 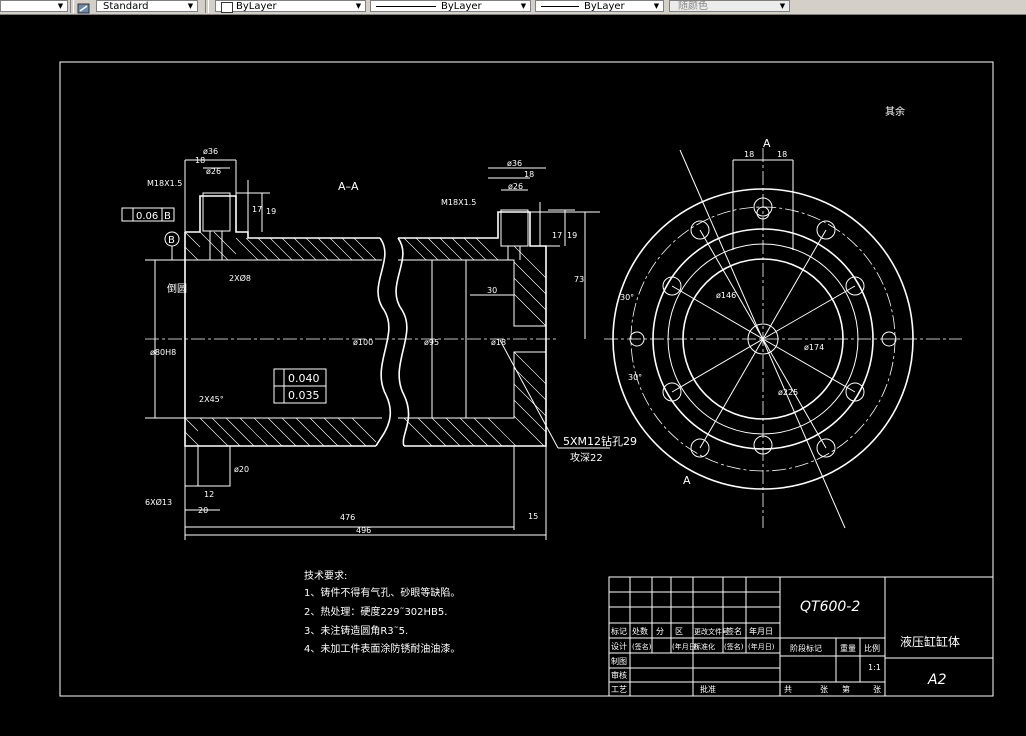 I want to click on row-process: 工艺, so click(x=619, y=689).